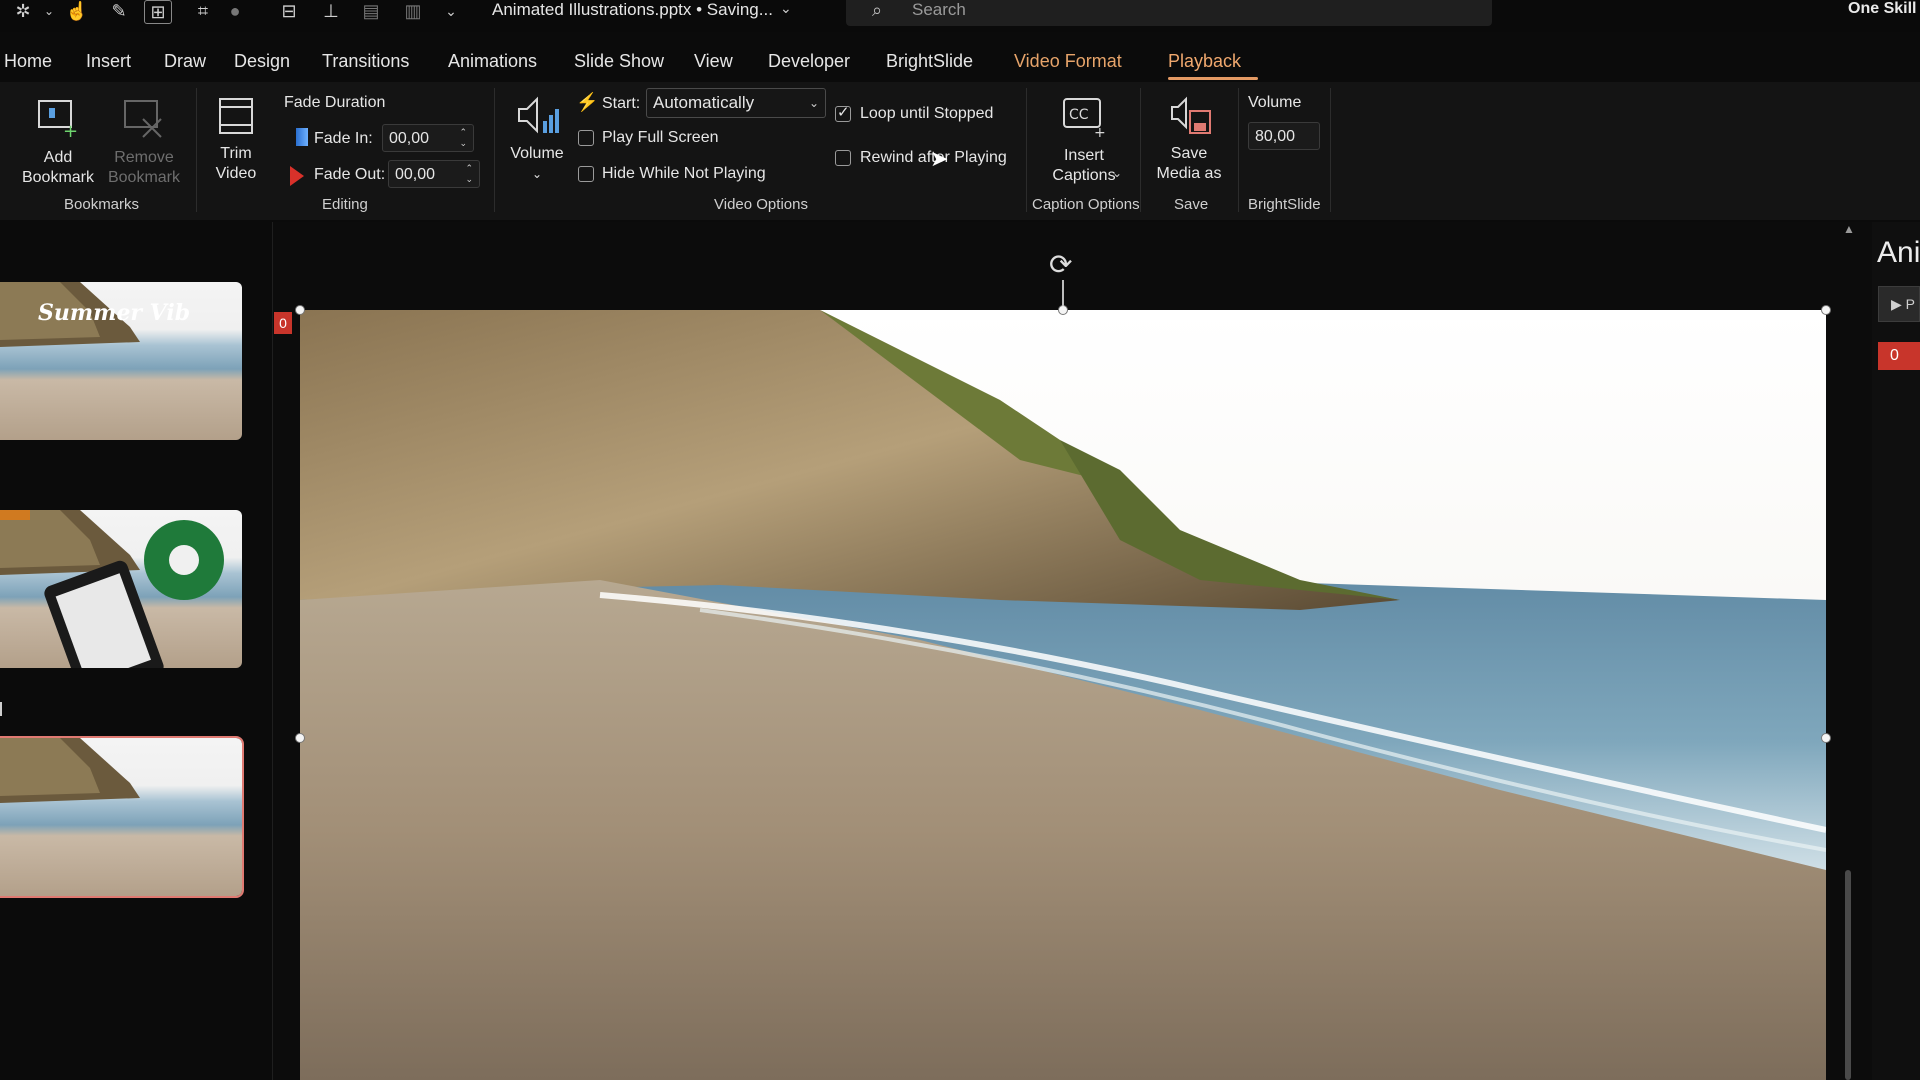  What do you see at coordinates (77, 11) in the screenshot?
I see `touch-icon: ☝` at bounding box center [77, 11].